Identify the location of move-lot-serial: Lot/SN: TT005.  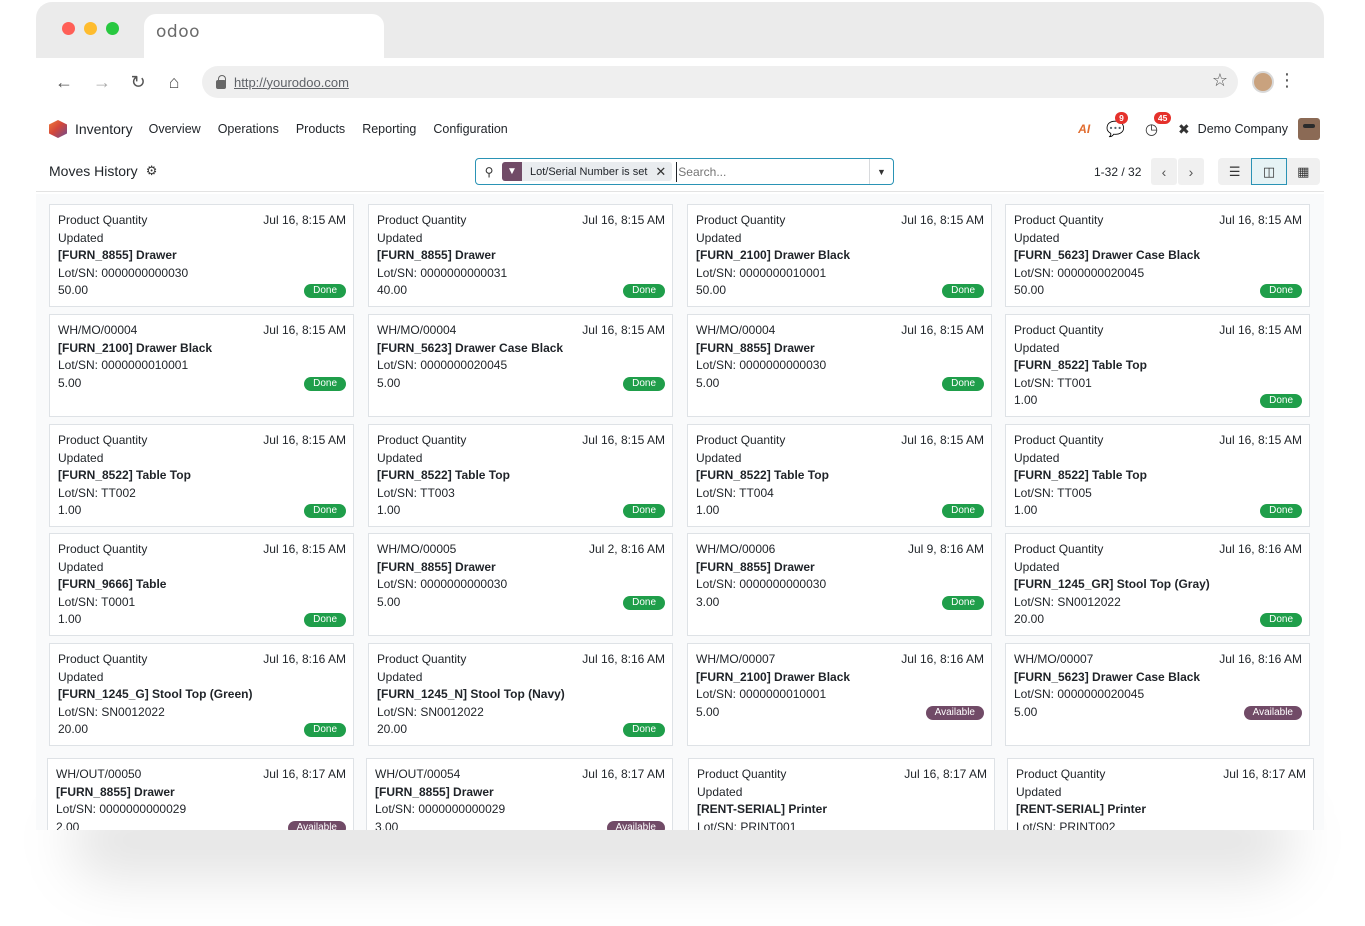
(1053, 492).